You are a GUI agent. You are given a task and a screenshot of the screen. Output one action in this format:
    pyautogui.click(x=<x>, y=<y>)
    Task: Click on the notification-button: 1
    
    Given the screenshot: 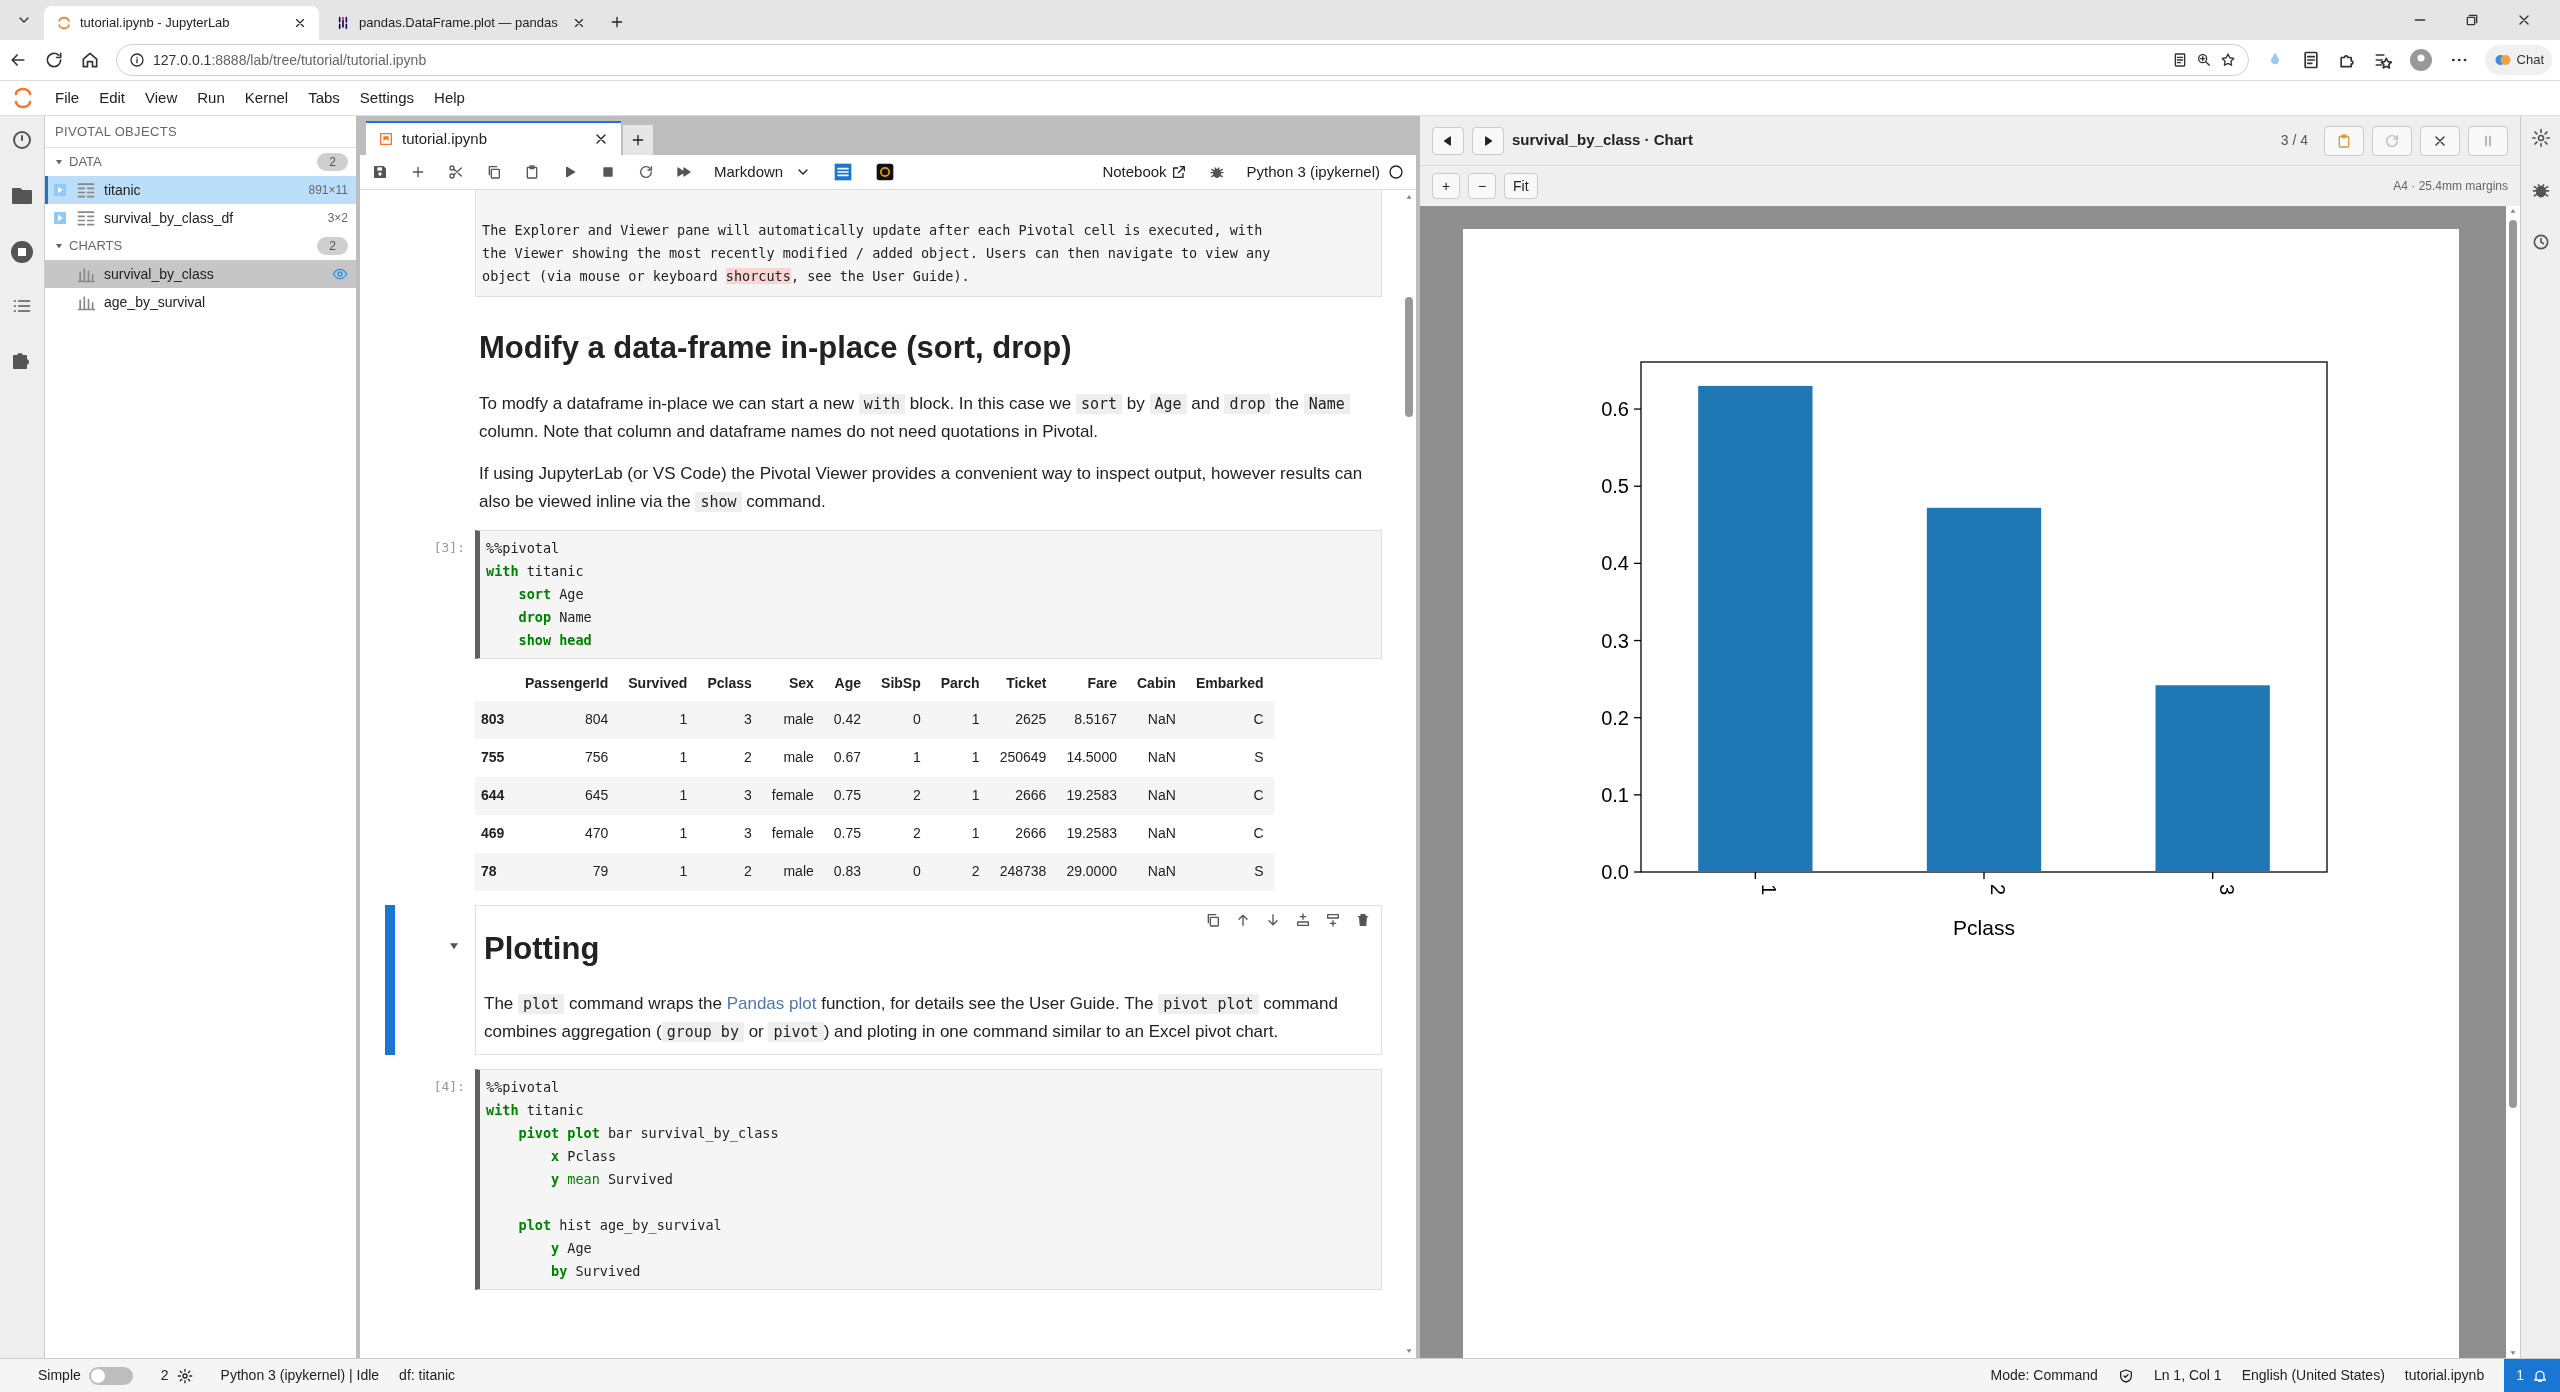 What is the action you would take?
    pyautogui.click(x=2532, y=1375)
    